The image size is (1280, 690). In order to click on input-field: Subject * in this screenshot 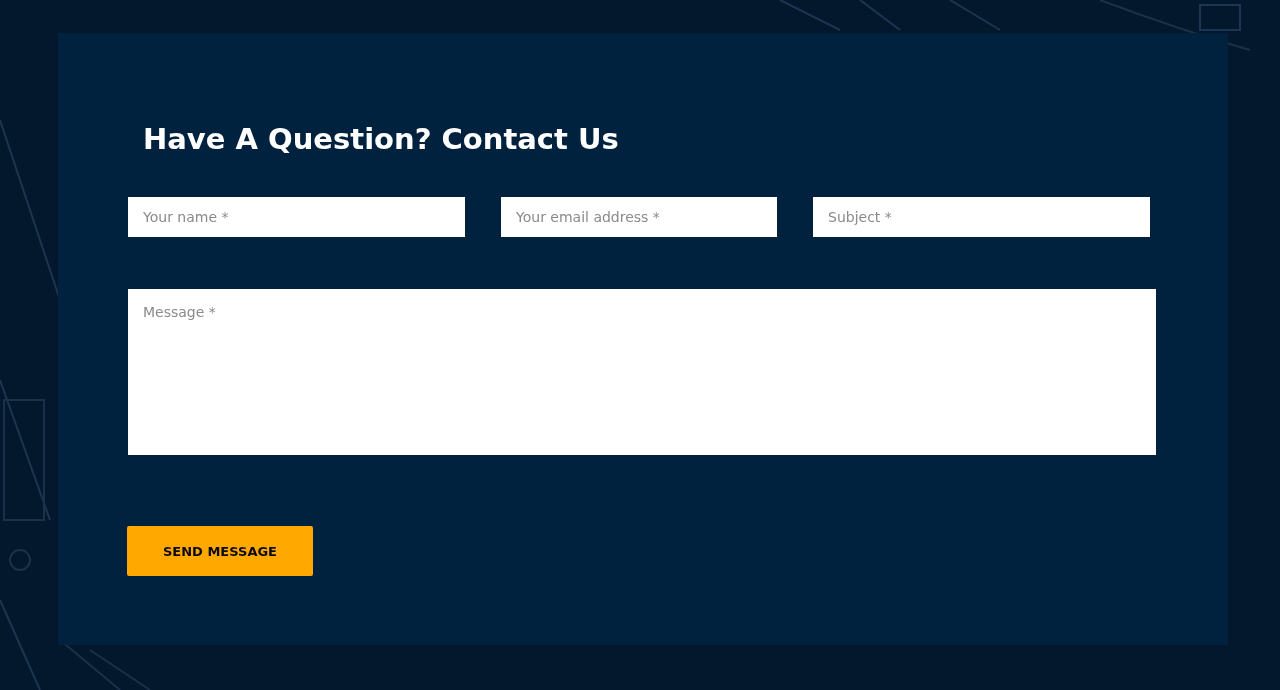, I will do `click(981, 217)`.